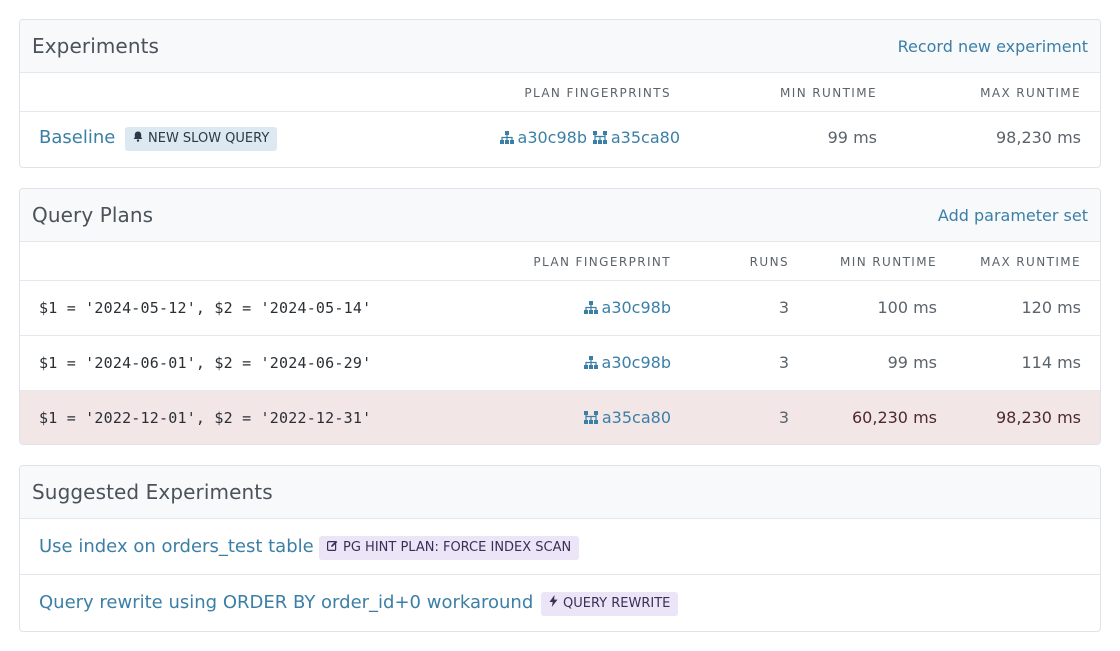  Describe the element at coordinates (560, 215) in the screenshot. I see `query-plans-header: Query Plans Add parameter set` at that location.